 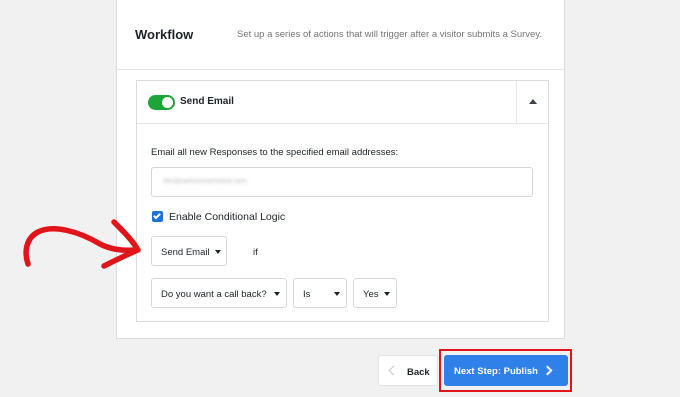 I want to click on condition-value-value: Yes, so click(x=371, y=294).